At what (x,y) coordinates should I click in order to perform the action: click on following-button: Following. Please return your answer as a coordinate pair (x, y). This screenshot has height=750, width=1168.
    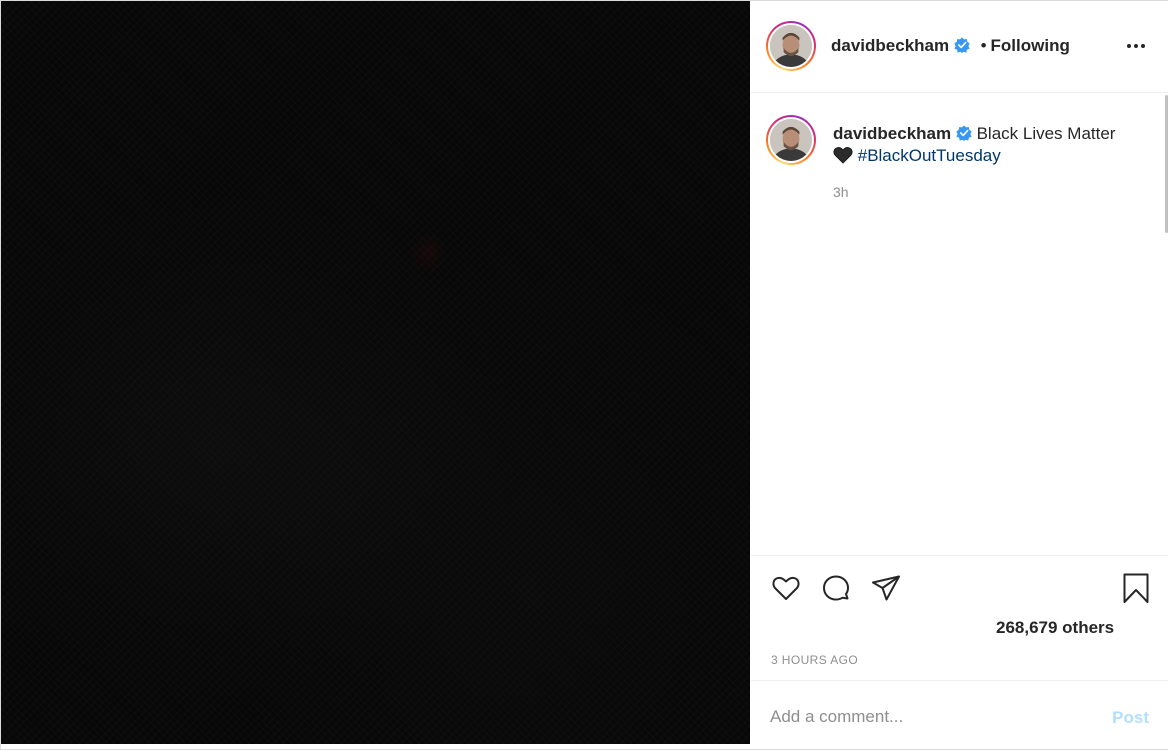
    Looking at the image, I should click on (1030, 45).